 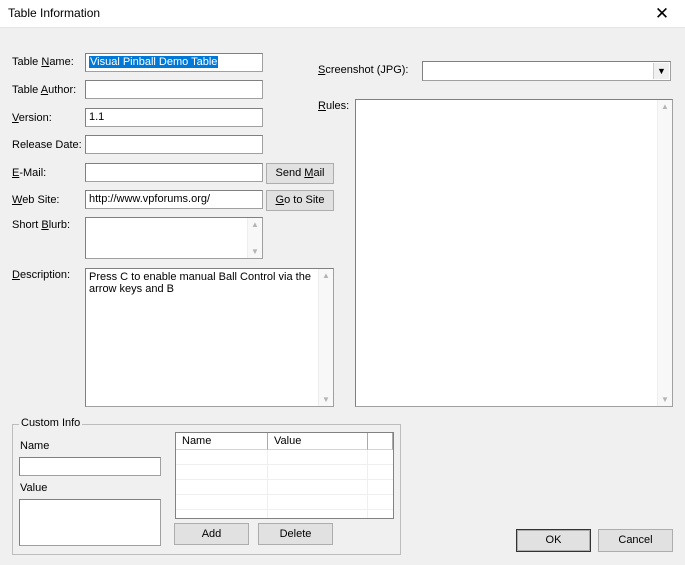 What do you see at coordinates (174, 172) in the screenshot?
I see `email-input` at bounding box center [174, 172].